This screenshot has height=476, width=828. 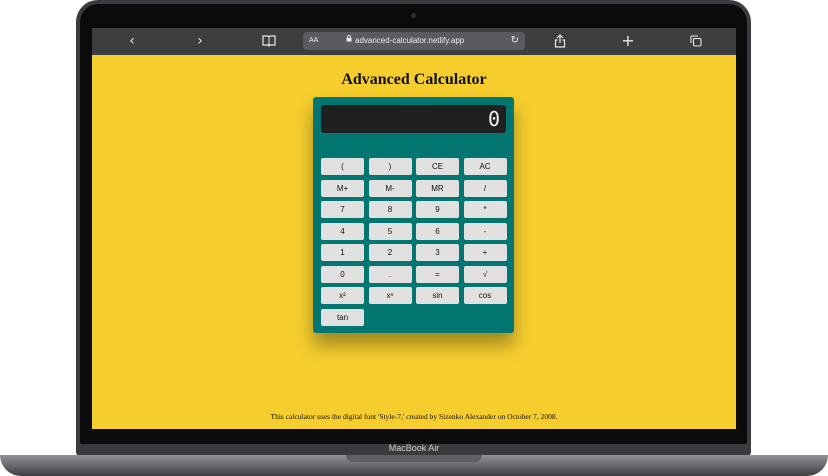 What do you see at coordinates (313, 41) in the screenshot?
I see `reader-mode-label: AA` at bounding box center [313, 41].